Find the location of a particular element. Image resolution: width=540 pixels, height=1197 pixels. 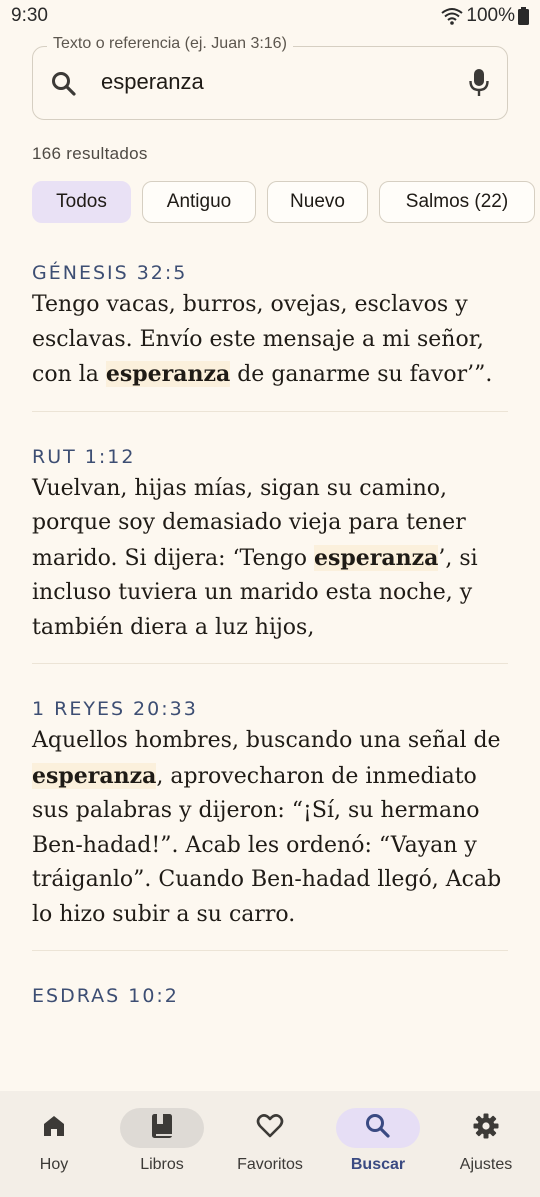

battery-level: 100% is located at coordinates (490, 15).